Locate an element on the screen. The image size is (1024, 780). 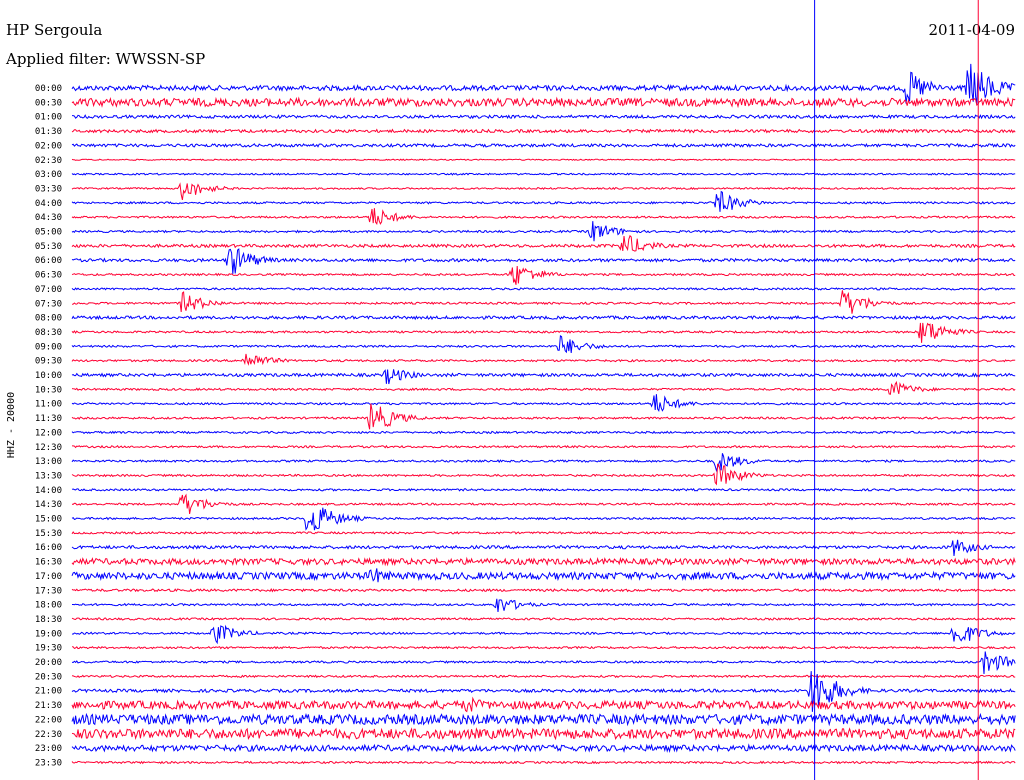
row-time-label: 01:00 is located at coordinates (48, 118).